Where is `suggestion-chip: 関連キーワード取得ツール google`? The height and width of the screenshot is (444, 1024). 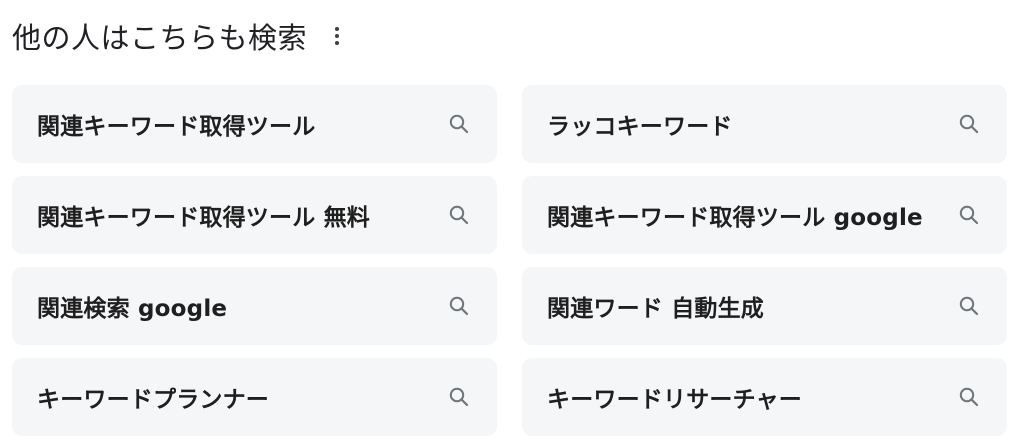 suggestion-chip: 関連キーワード取得ツール google is located at coordinates (764, 215).